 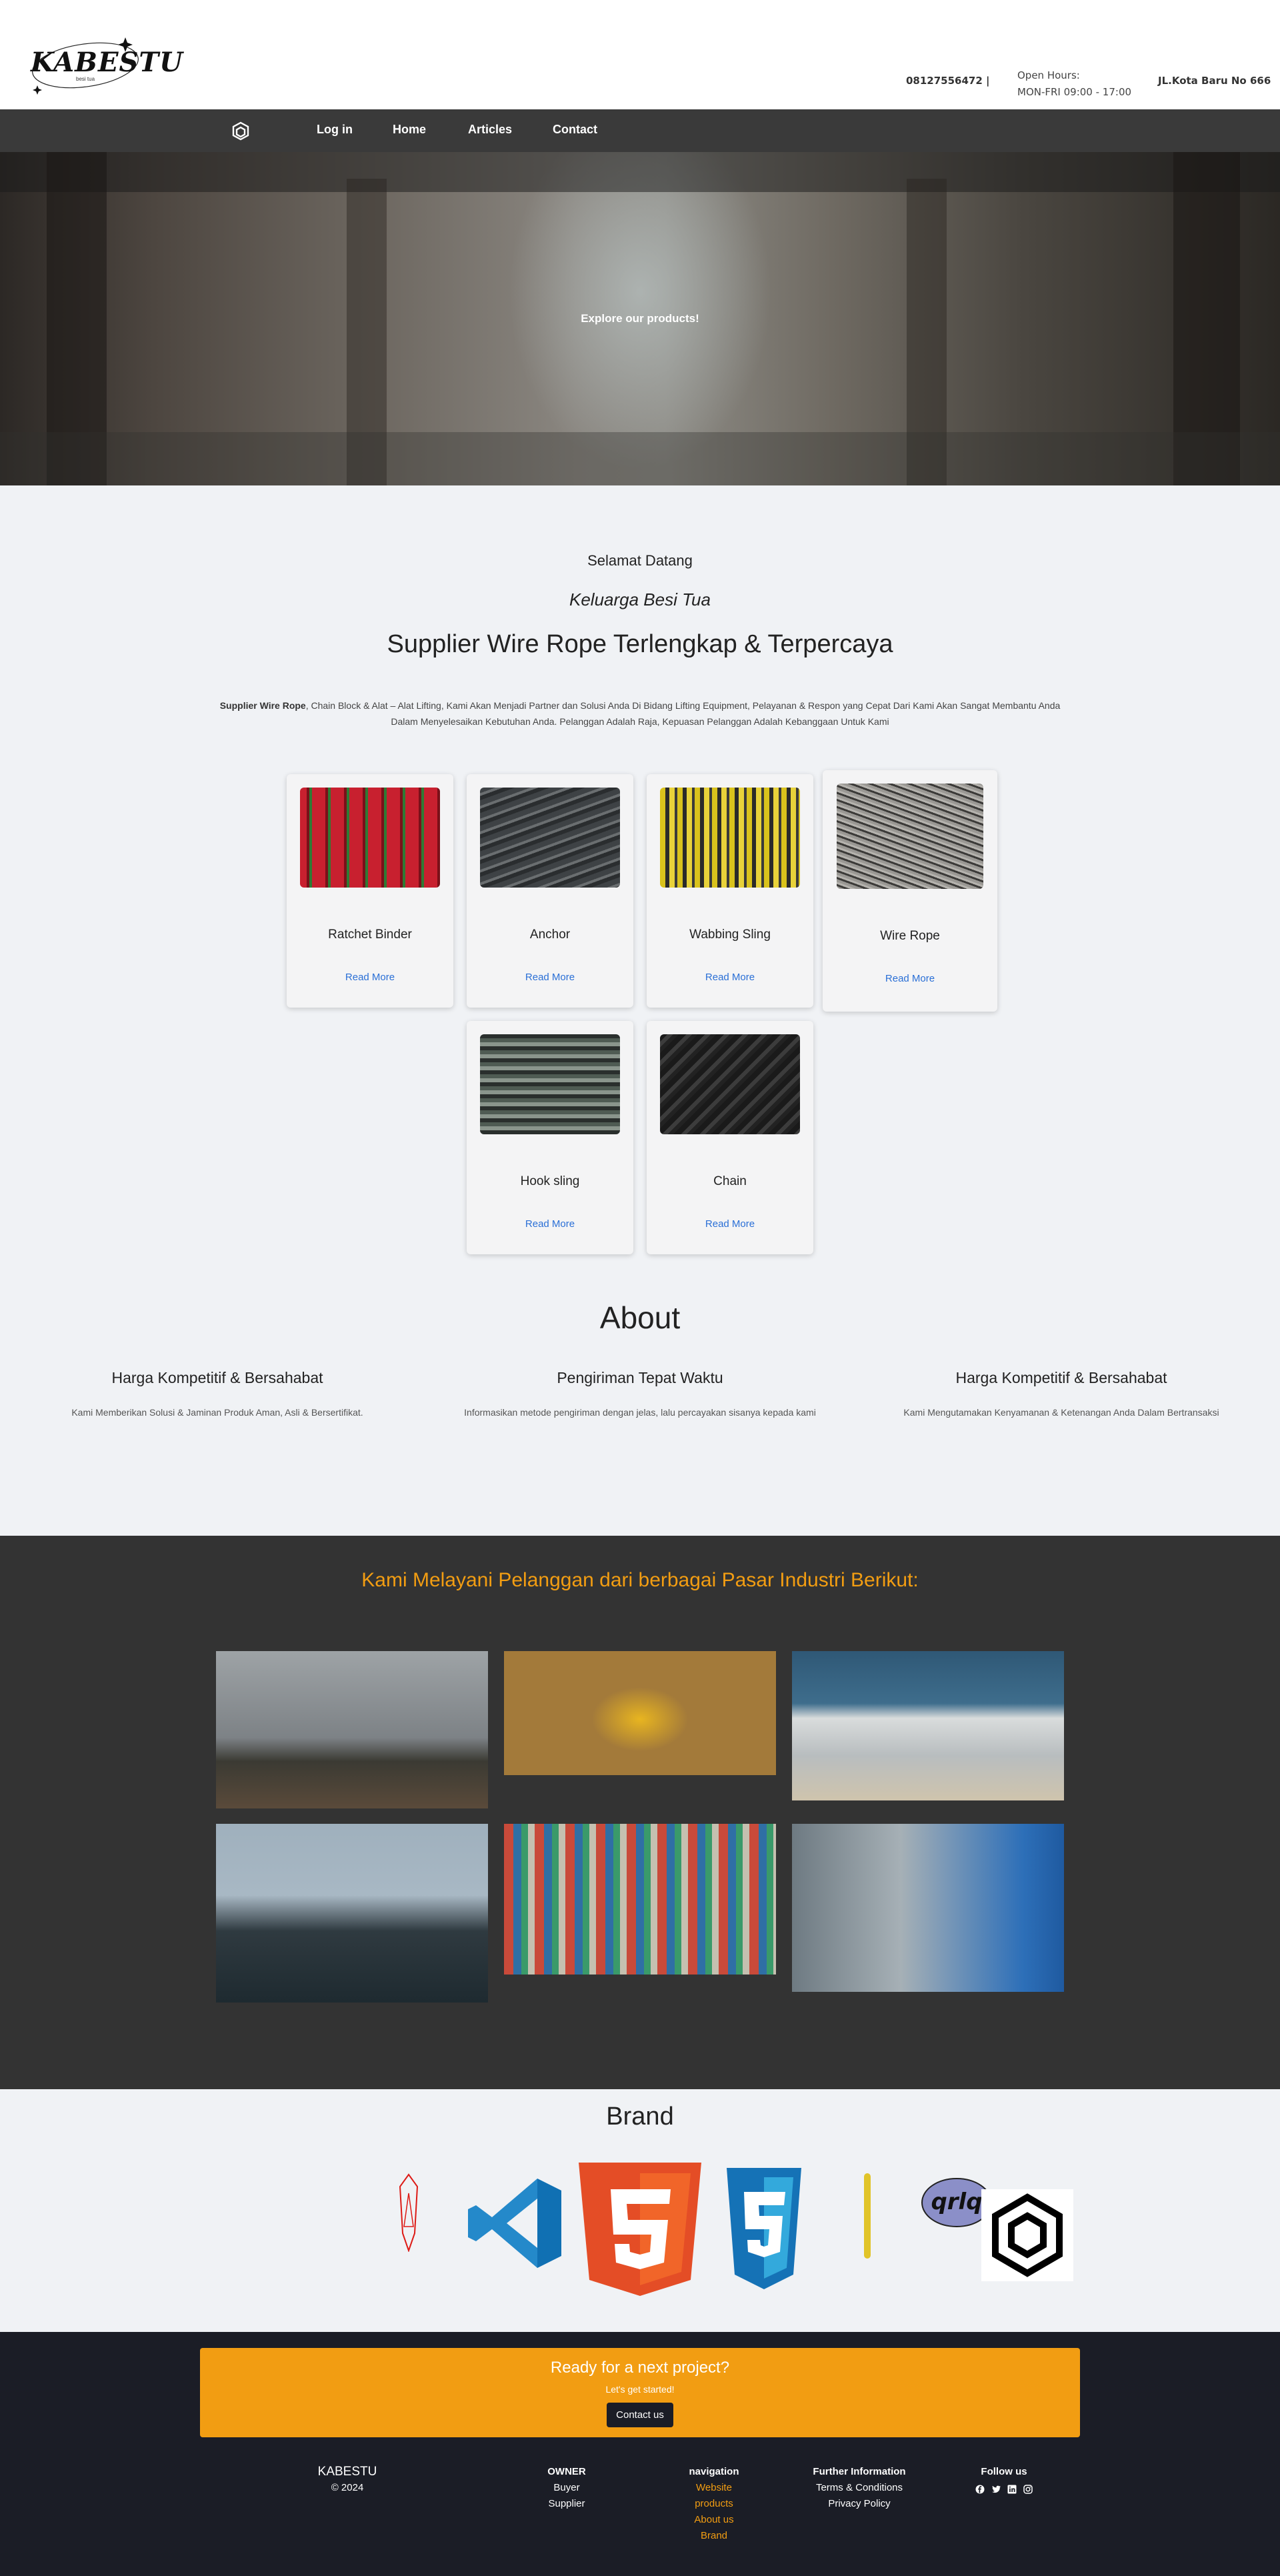 I want to click on yellow-brand-icon, so click(x=867, y=2216).